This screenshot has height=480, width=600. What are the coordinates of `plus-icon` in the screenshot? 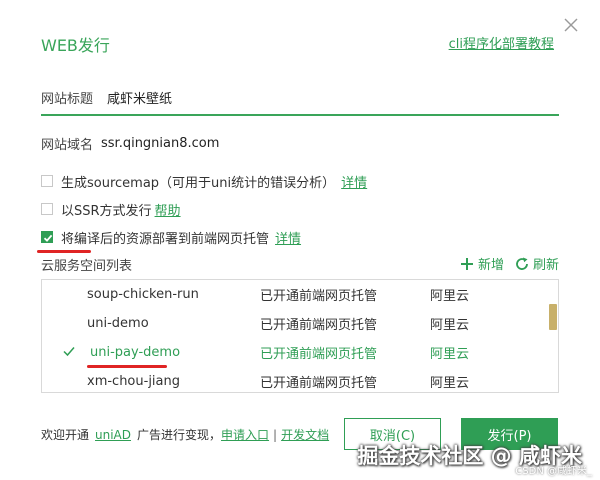 It's located at (466, 263).